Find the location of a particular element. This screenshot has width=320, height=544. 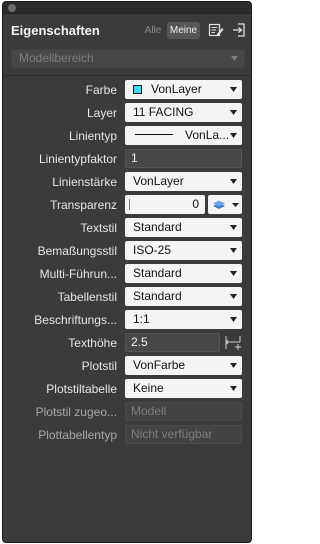

property-value: 2.5 is located at coordinates (139, 342).